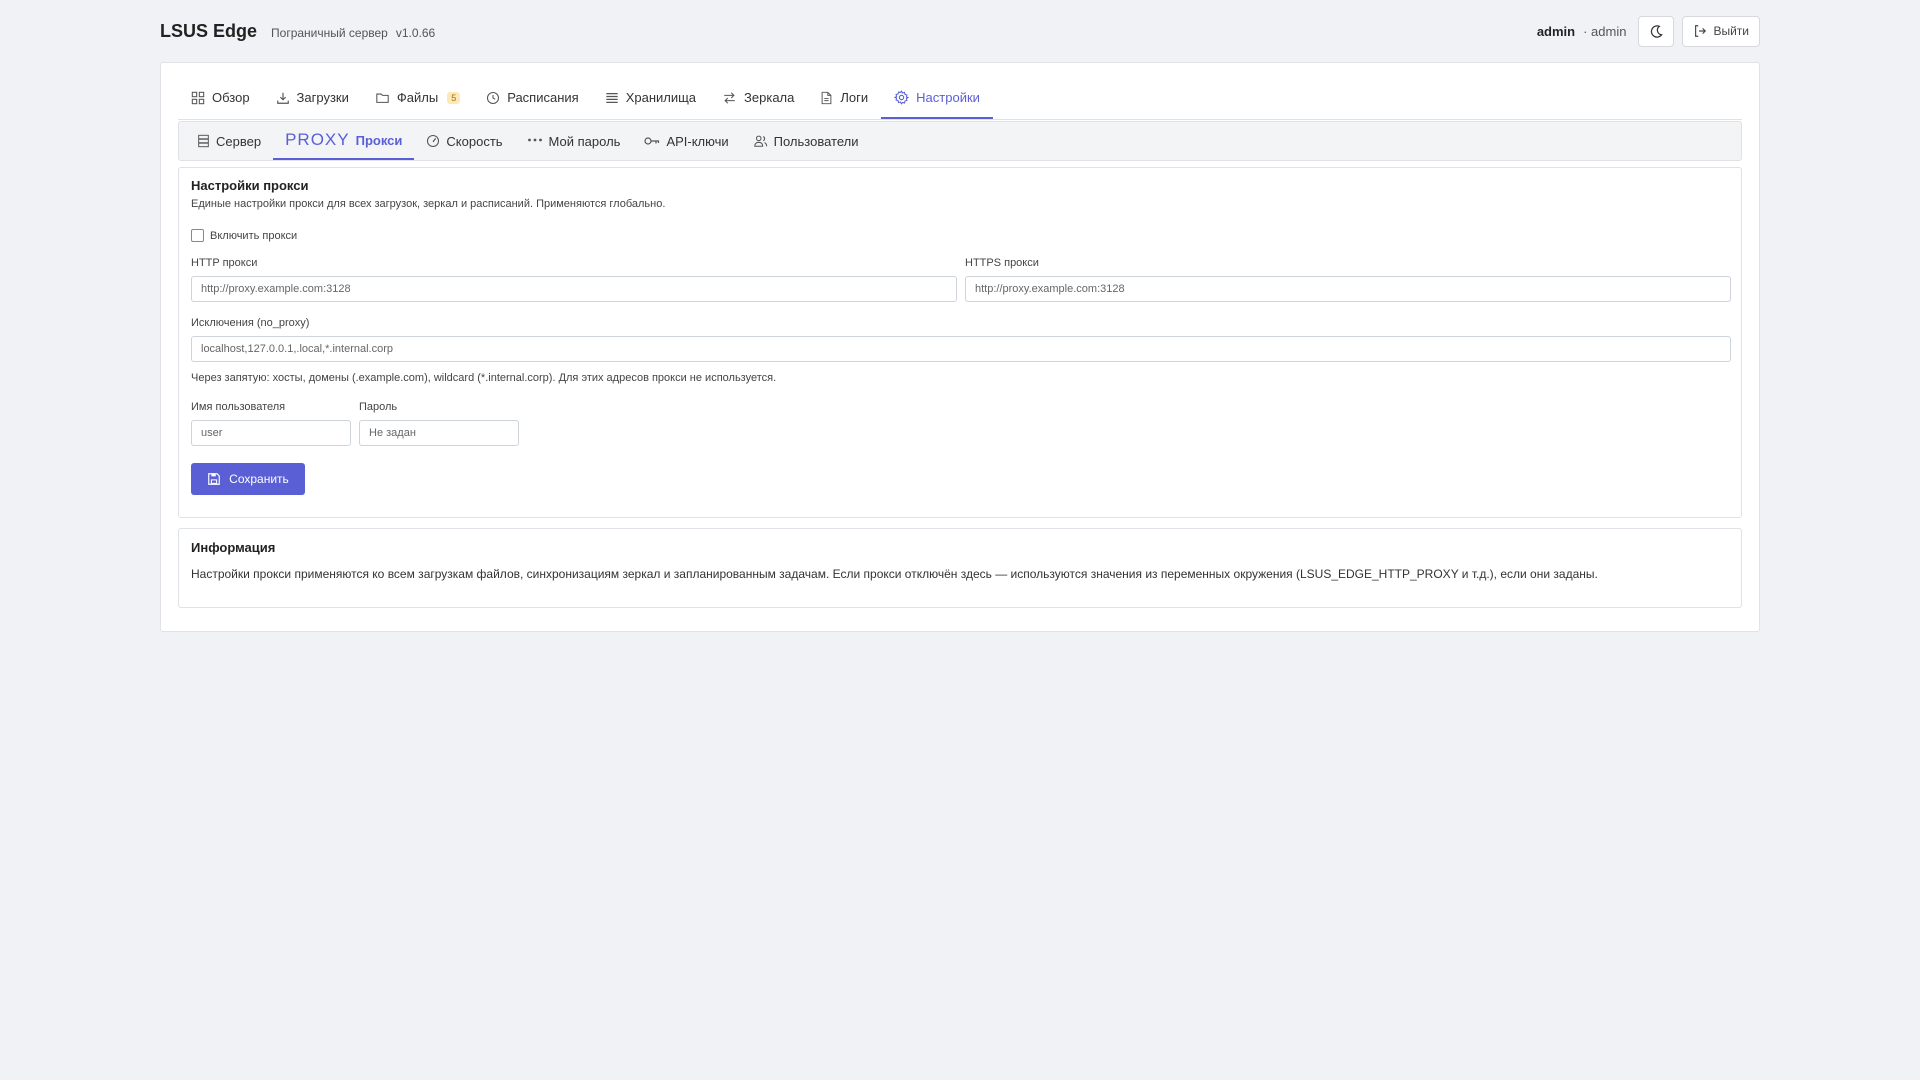 The image size is (1920, 1080). What do you see at coordinates (250, 323) in the screenshot?
I see `no-proxy-label: Исключения (no_proxy)` at bounding box center [250, 323].